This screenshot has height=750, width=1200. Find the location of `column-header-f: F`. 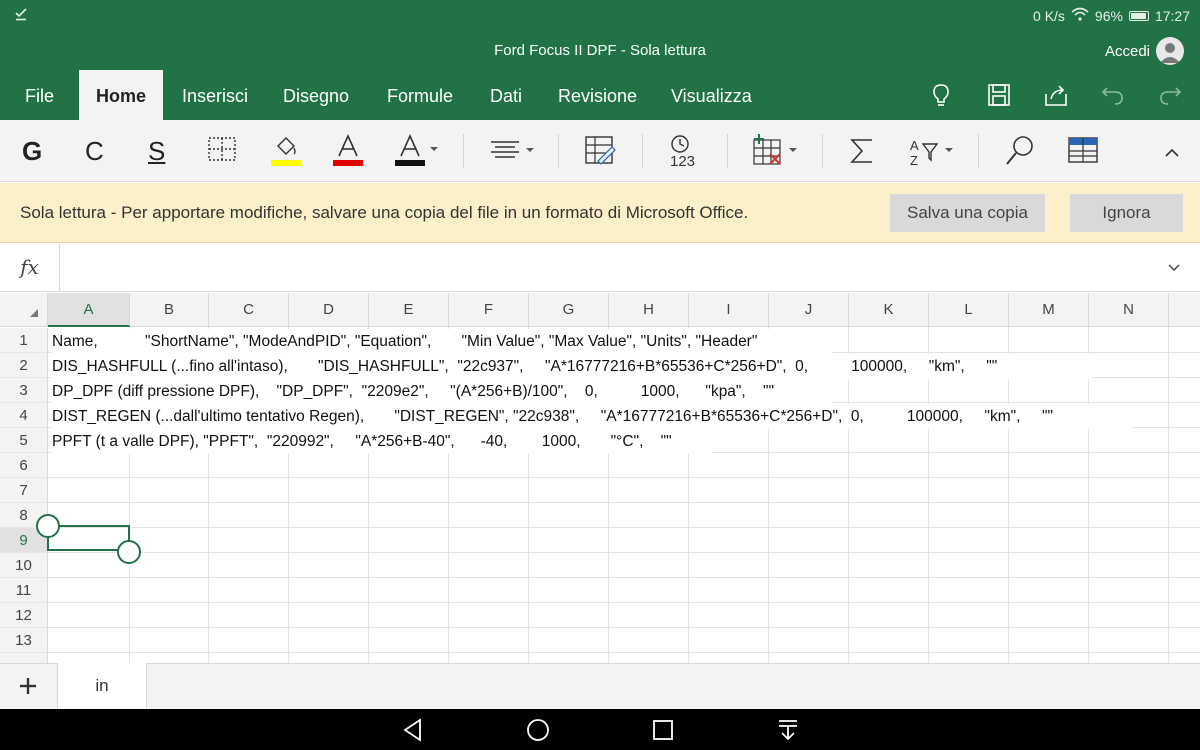

column-header-f: F is located at coordinates (489, 310).